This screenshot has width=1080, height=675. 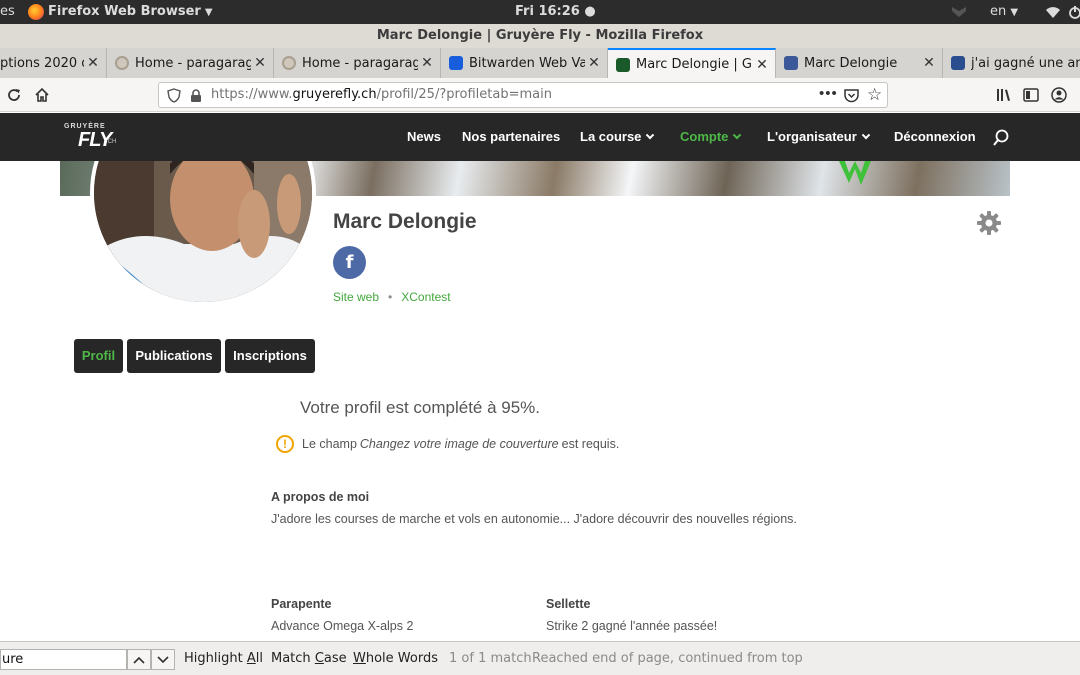 I want to click on language-selector: en ▼, so click(x=1004, y=12).